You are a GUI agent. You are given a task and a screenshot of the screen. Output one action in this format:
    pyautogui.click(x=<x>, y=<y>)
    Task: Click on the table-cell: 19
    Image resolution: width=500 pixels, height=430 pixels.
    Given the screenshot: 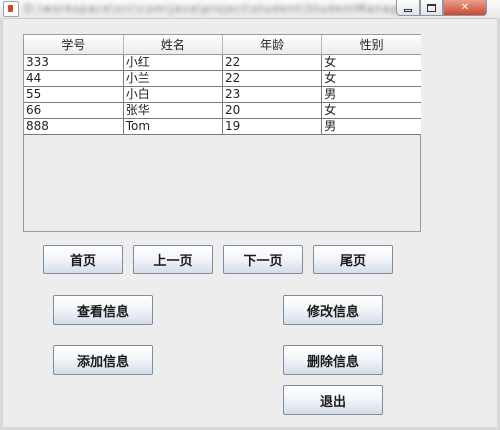 What is the action you would take?
    pyautogui.click(x=272, y=126)
    